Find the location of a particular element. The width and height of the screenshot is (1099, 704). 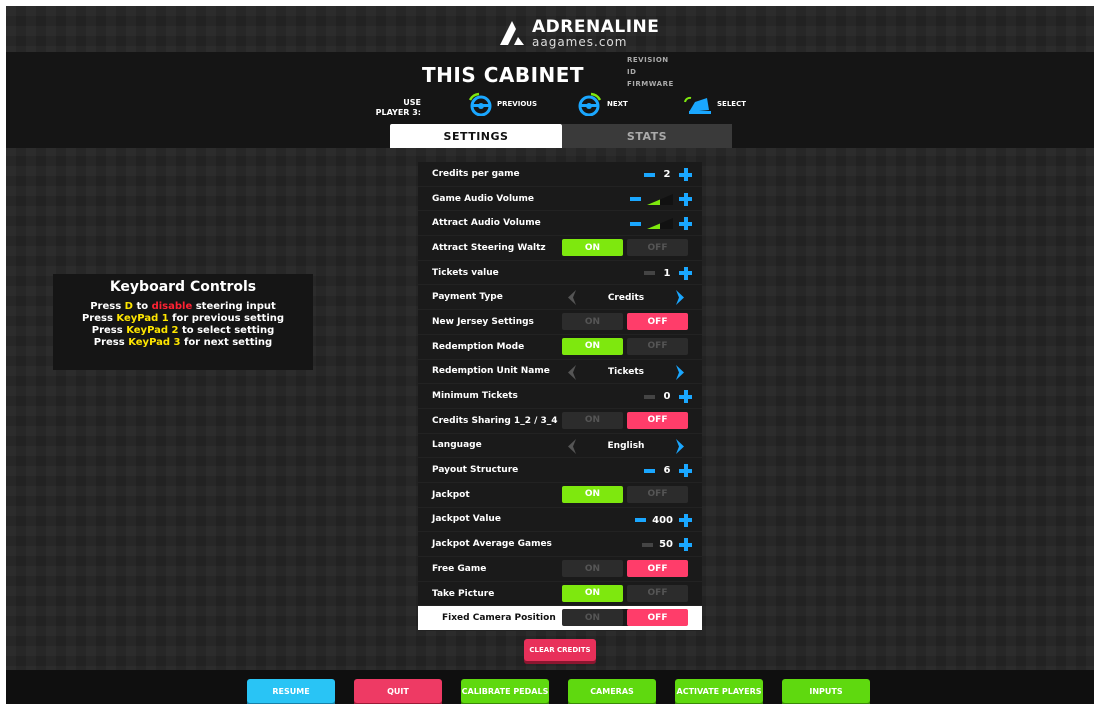

inputs-button: INPUTS is located at coordinates (826, 691).